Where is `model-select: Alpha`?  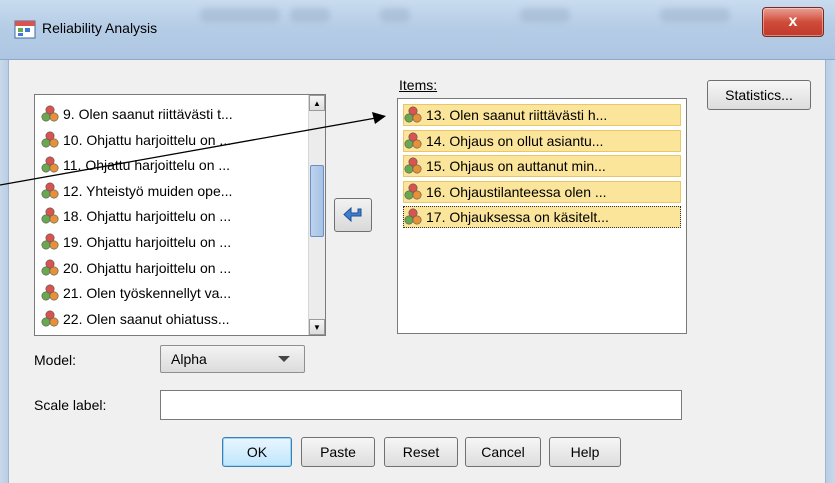 model-select: Alpha is located at coordinates (232, 359).